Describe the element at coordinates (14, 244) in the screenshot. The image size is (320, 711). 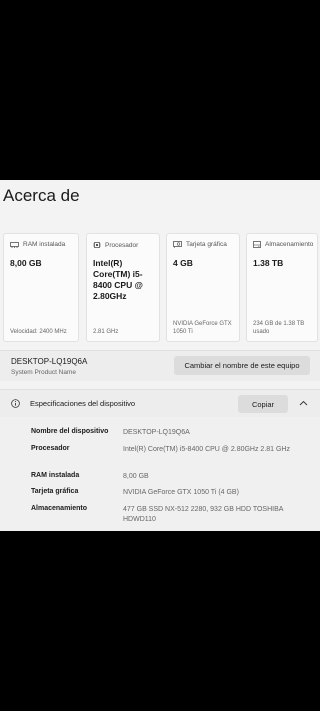
I see `memory-icon` at that location.